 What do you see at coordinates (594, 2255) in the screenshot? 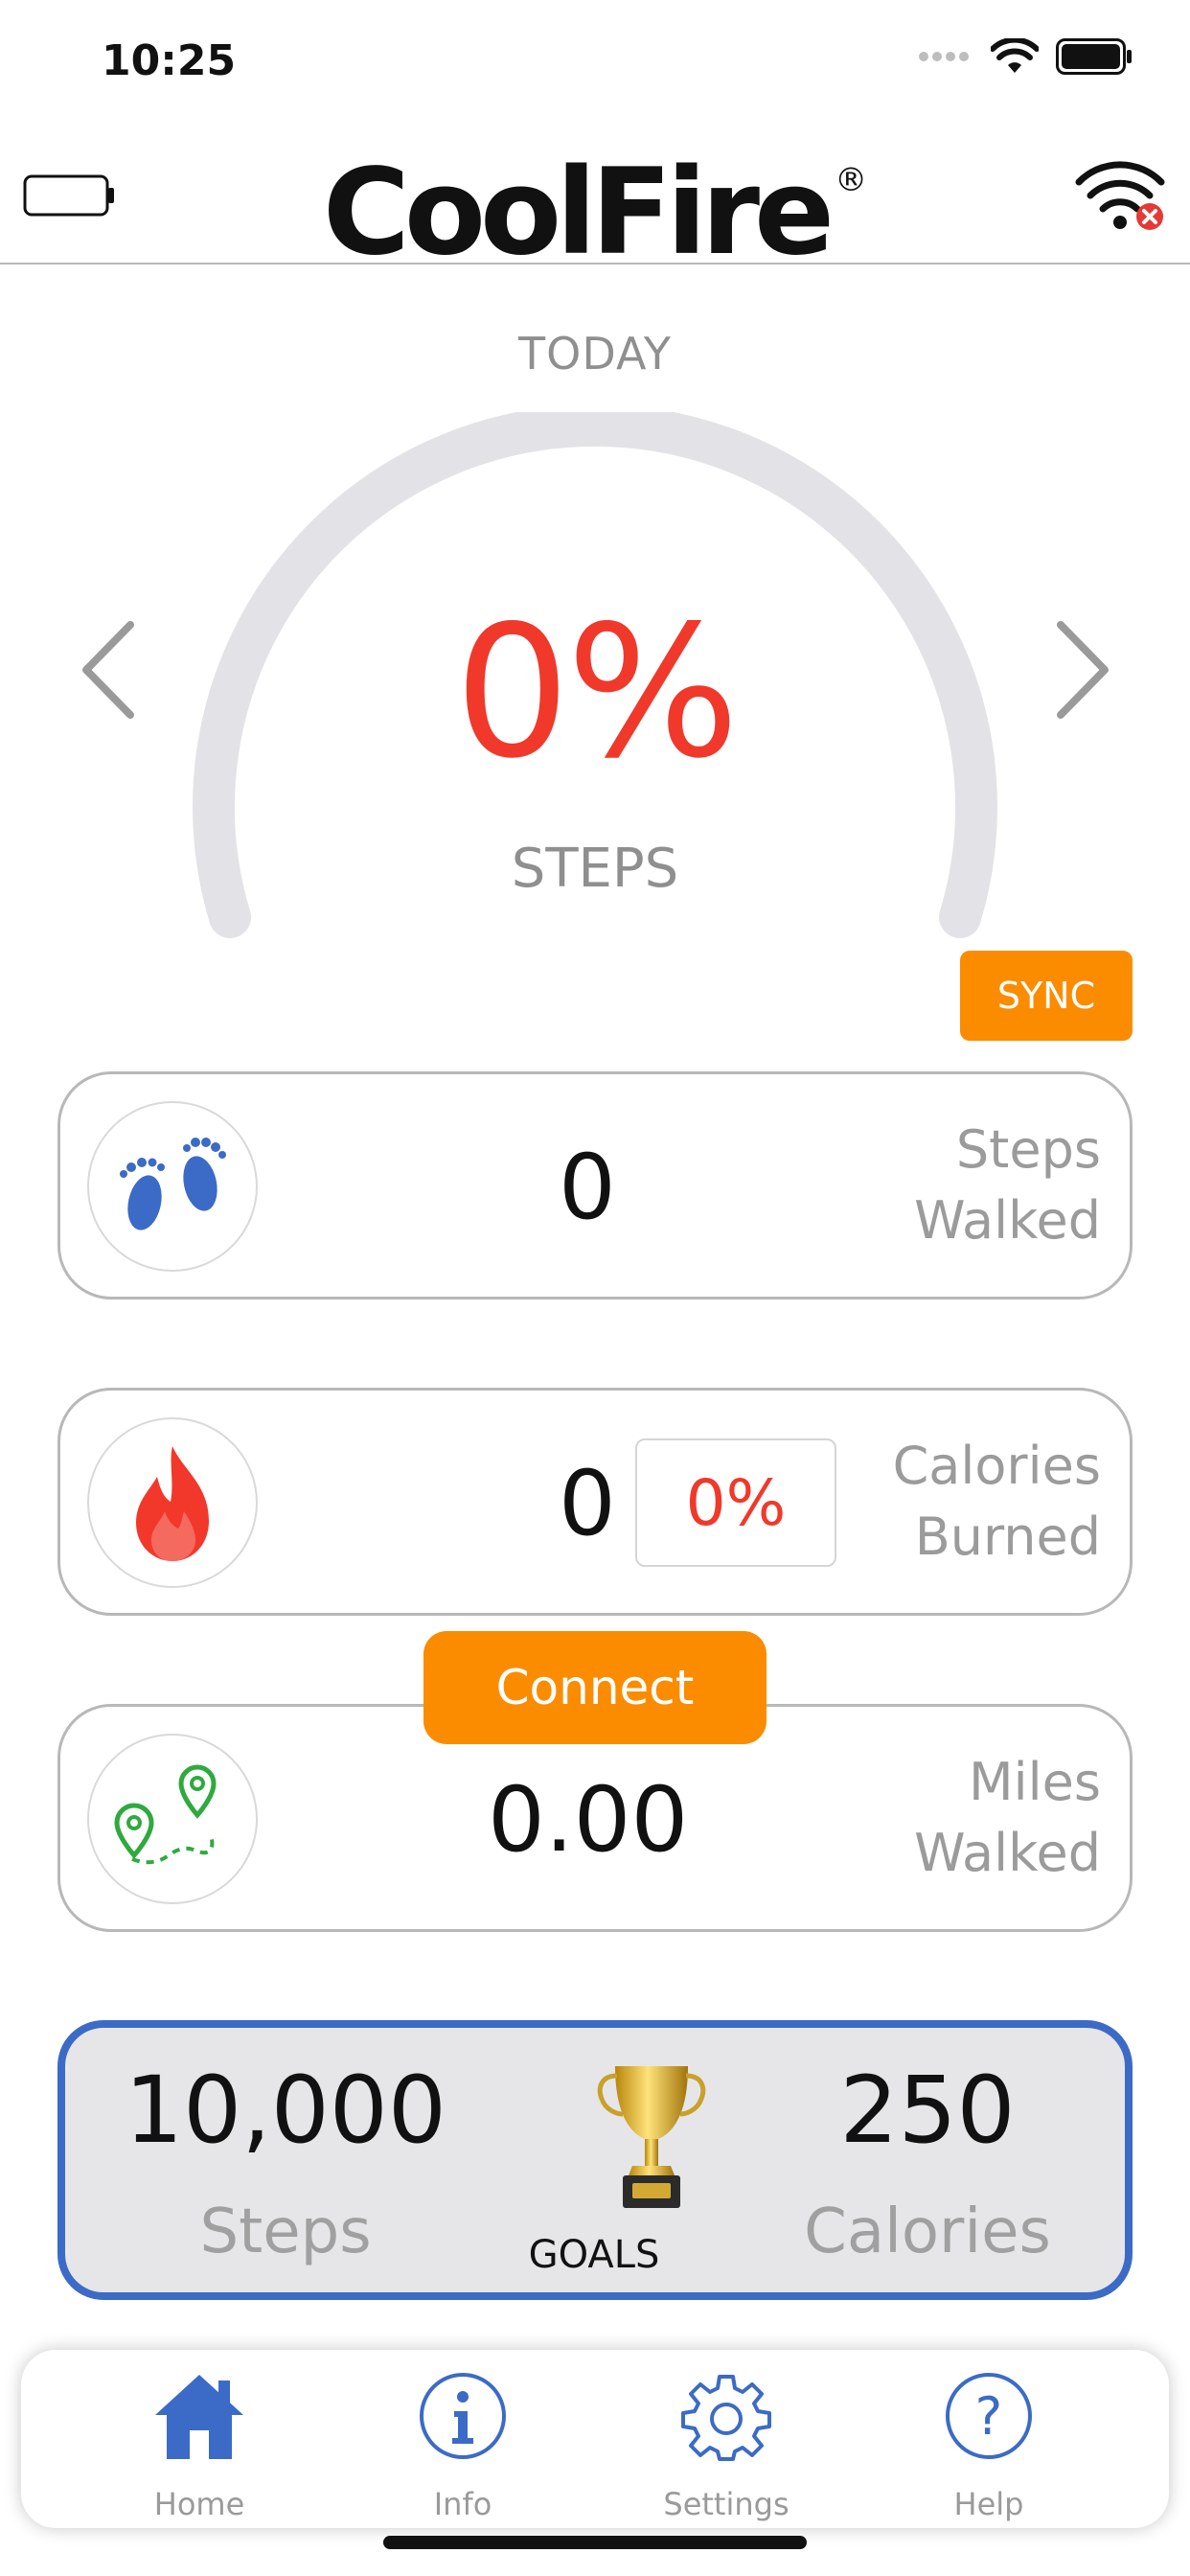
I see `goals-title: GOALS` at bounding box center [594, 2255].